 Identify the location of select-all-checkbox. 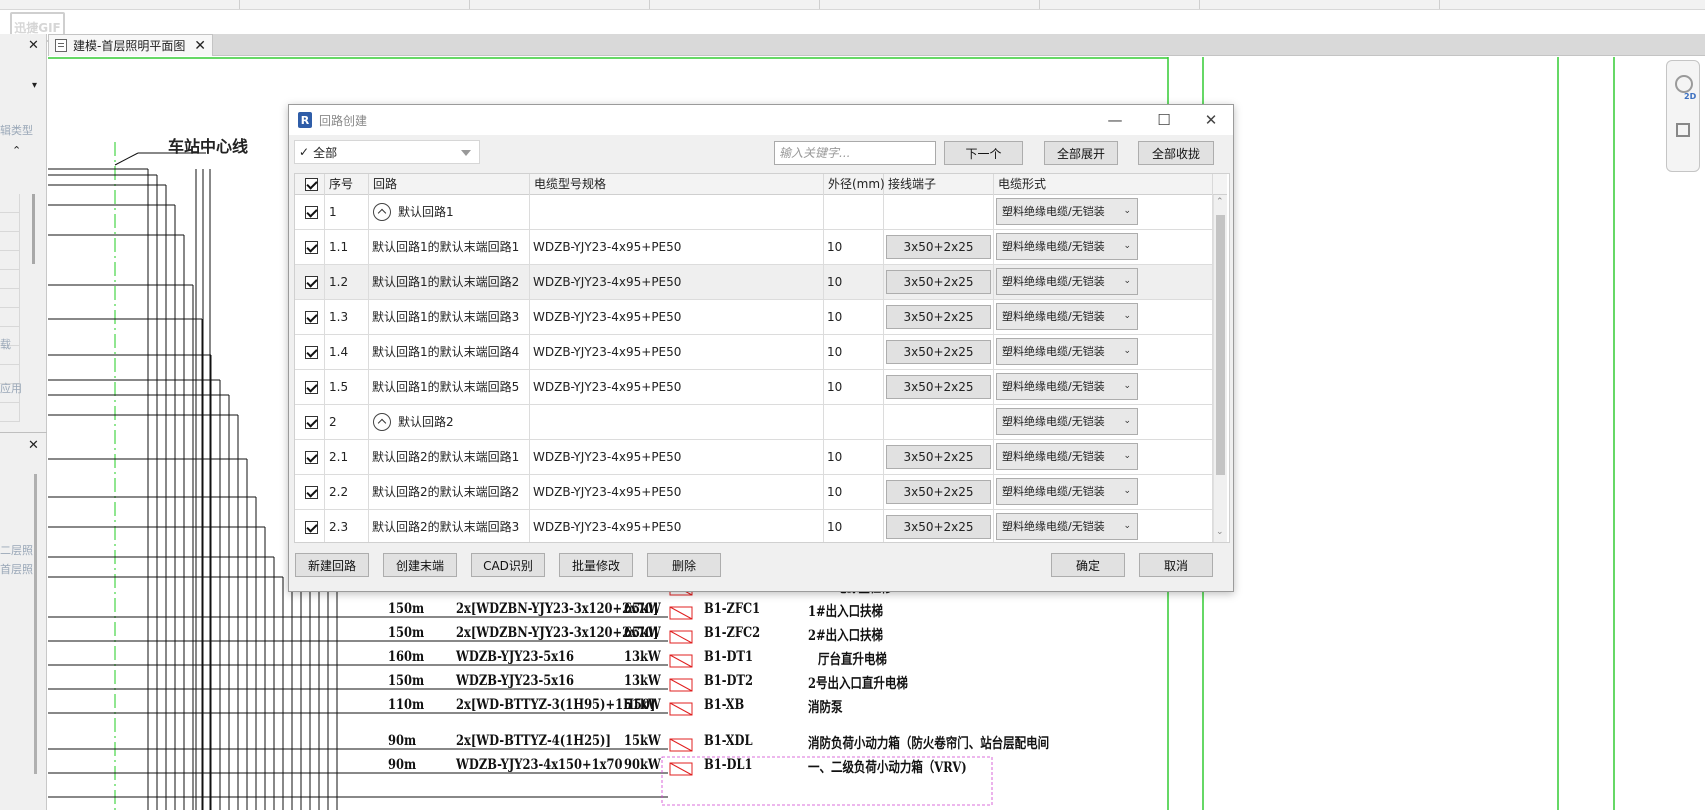
(311, 184).